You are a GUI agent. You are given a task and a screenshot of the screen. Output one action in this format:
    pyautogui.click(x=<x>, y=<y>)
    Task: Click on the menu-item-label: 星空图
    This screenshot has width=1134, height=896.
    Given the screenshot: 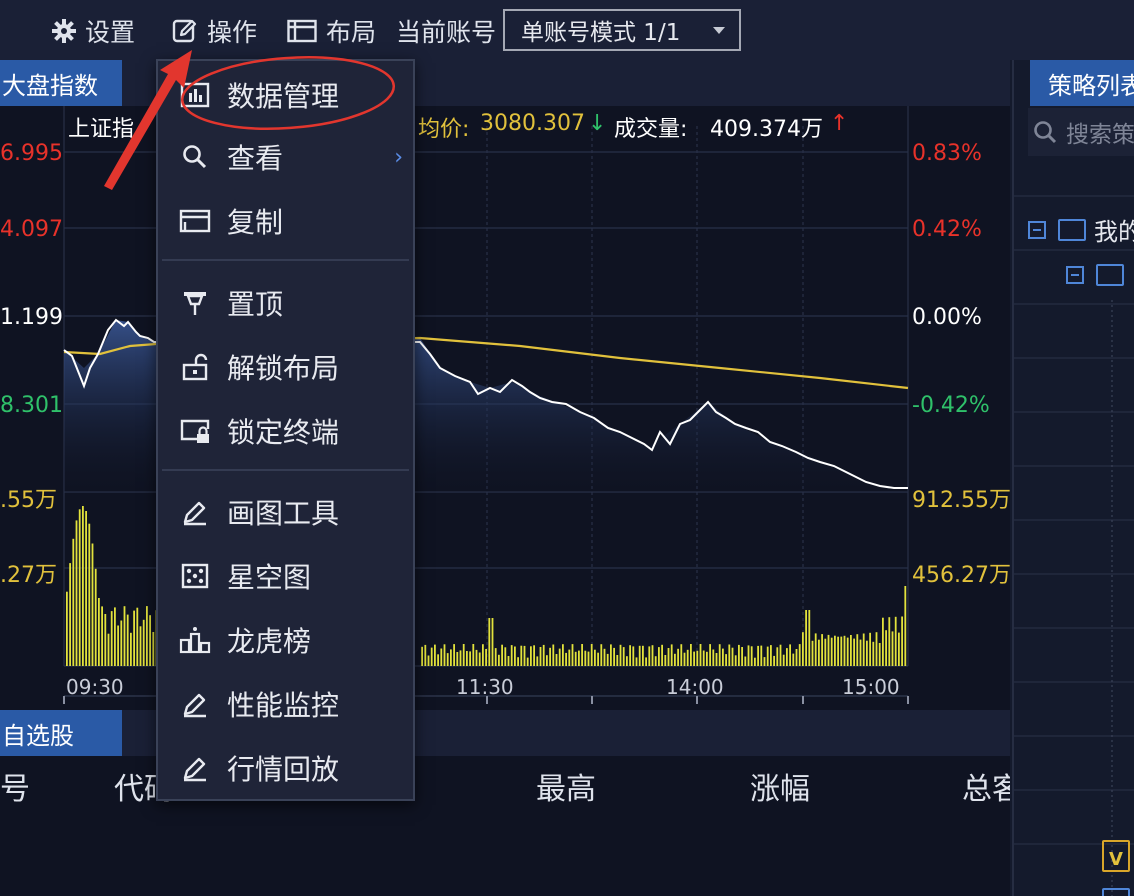 What is the action you would take?
    pyautogui.click(x=269, y=577)
    